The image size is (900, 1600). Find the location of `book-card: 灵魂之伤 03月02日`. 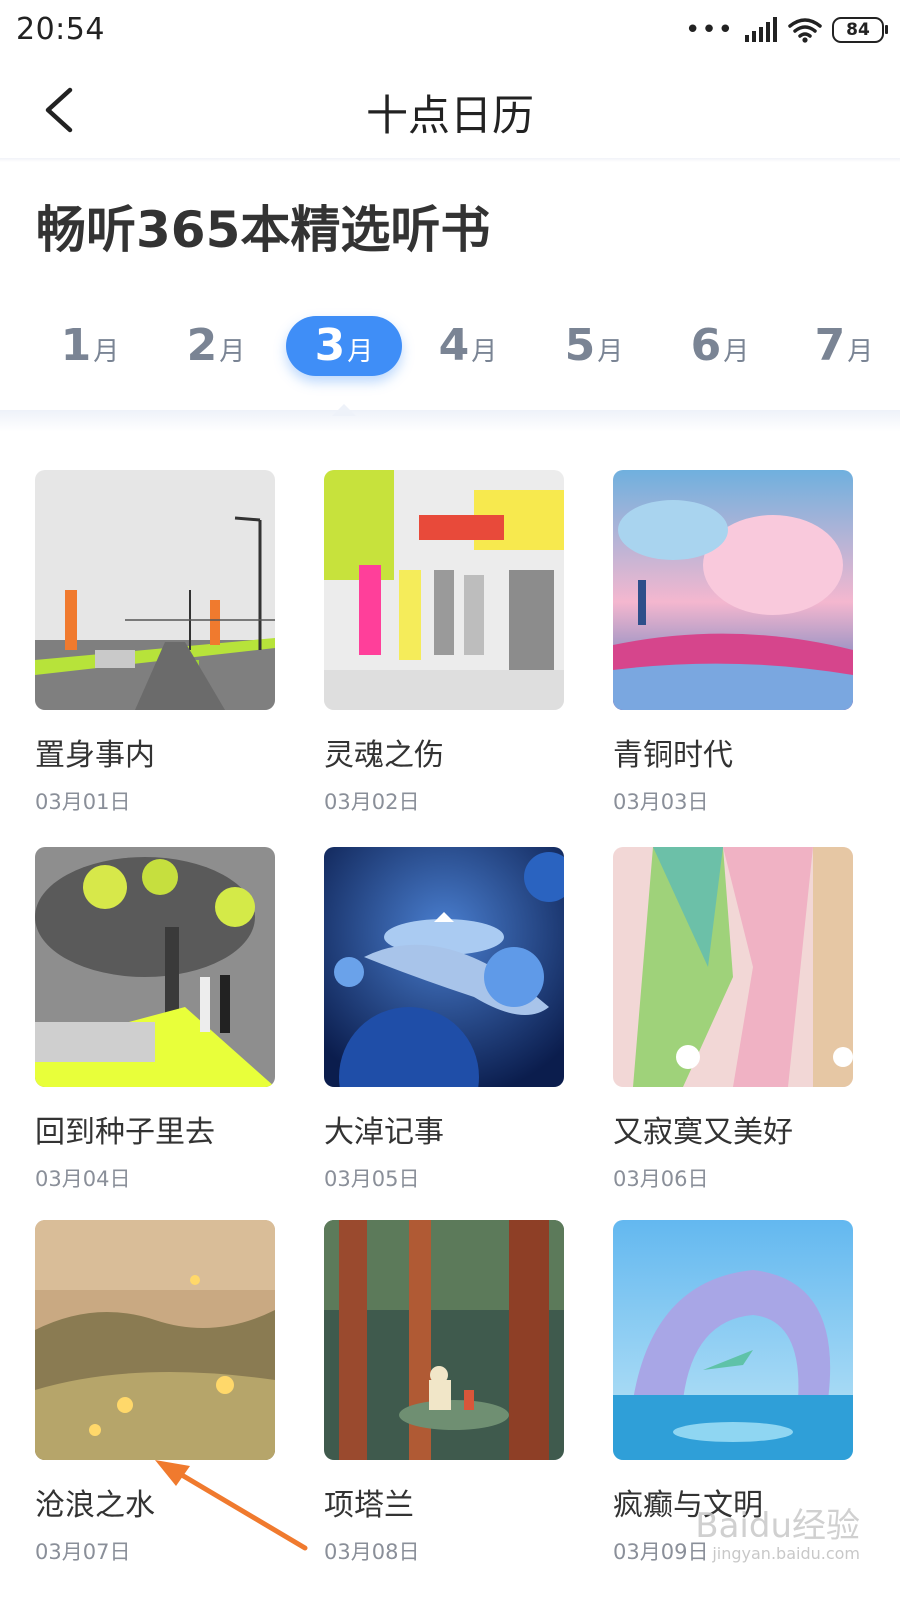

book-card: 灵魂之伤 03月02日 is located at coordinates (444, 643).